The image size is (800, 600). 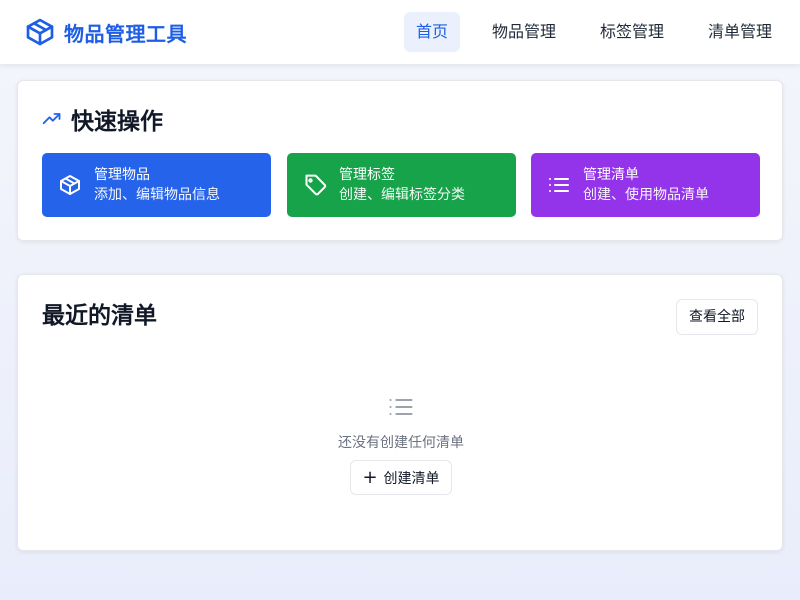 What do you see at coordinates (156, 185) in the screenshot?
I see `manage-items-button: 管理物品 添加、编辑物品信息` at bounding box center [156, 185].